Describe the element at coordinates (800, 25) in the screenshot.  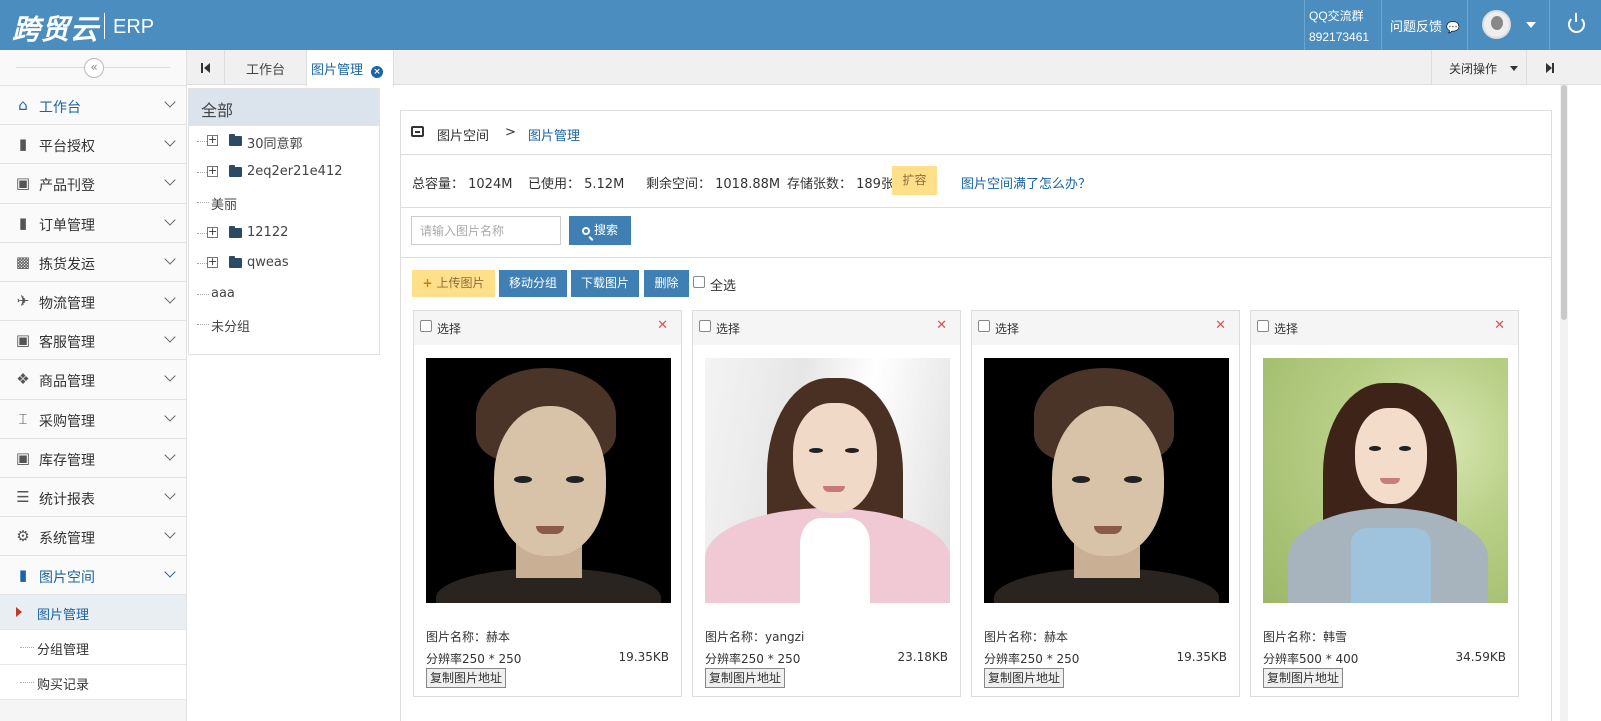
I see `top-header: 跨贸云 ERP QQ交流群 892173461 问题反馈 💬` at that location.